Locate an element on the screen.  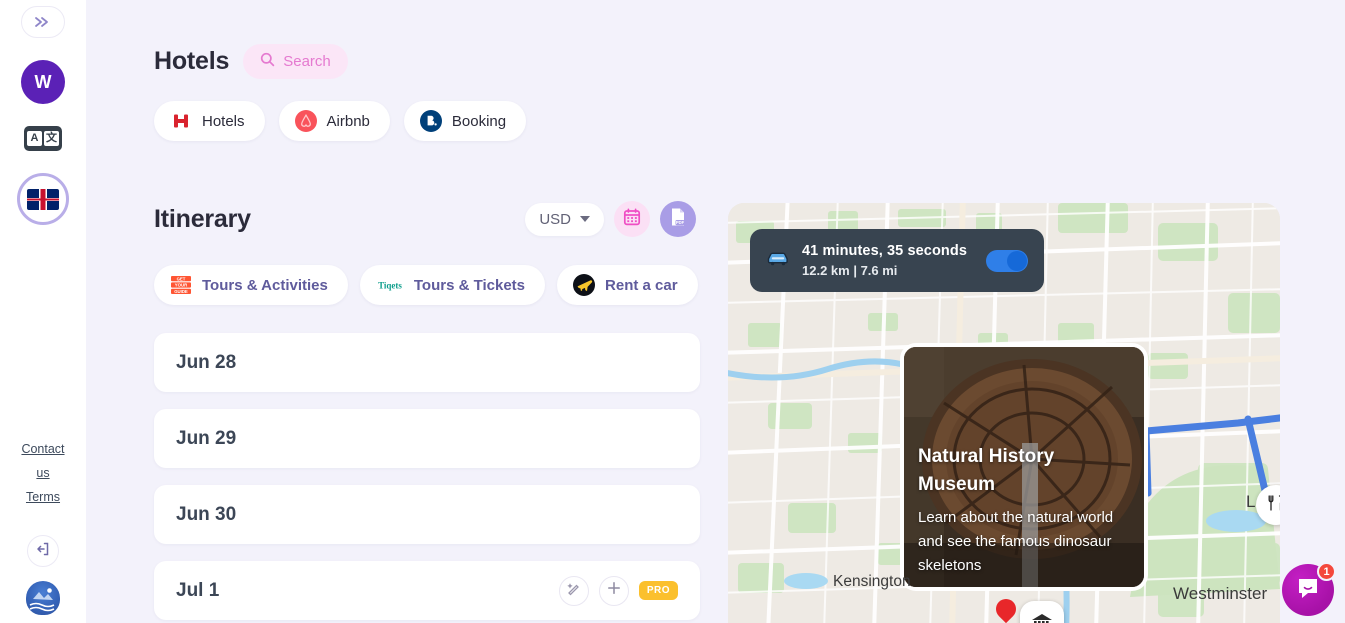
plus-icon is located at coordinates (614, 590).